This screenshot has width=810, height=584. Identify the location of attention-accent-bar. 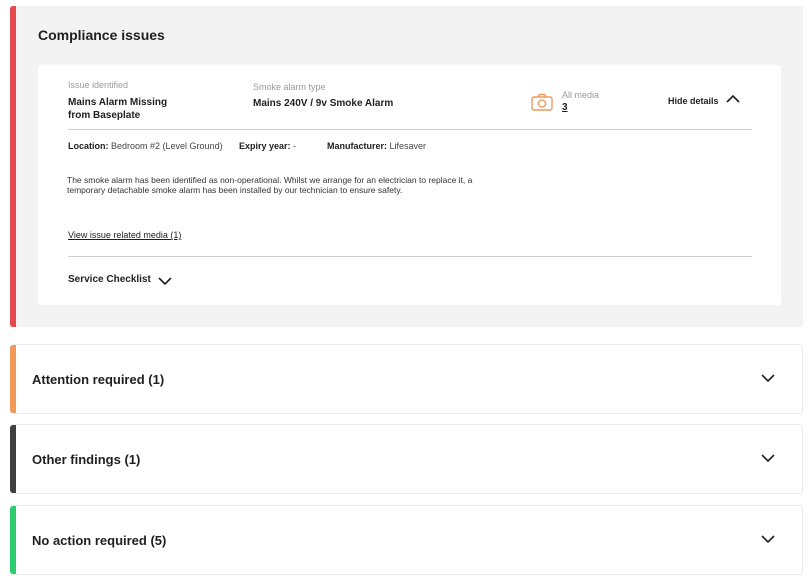
(13, 379).